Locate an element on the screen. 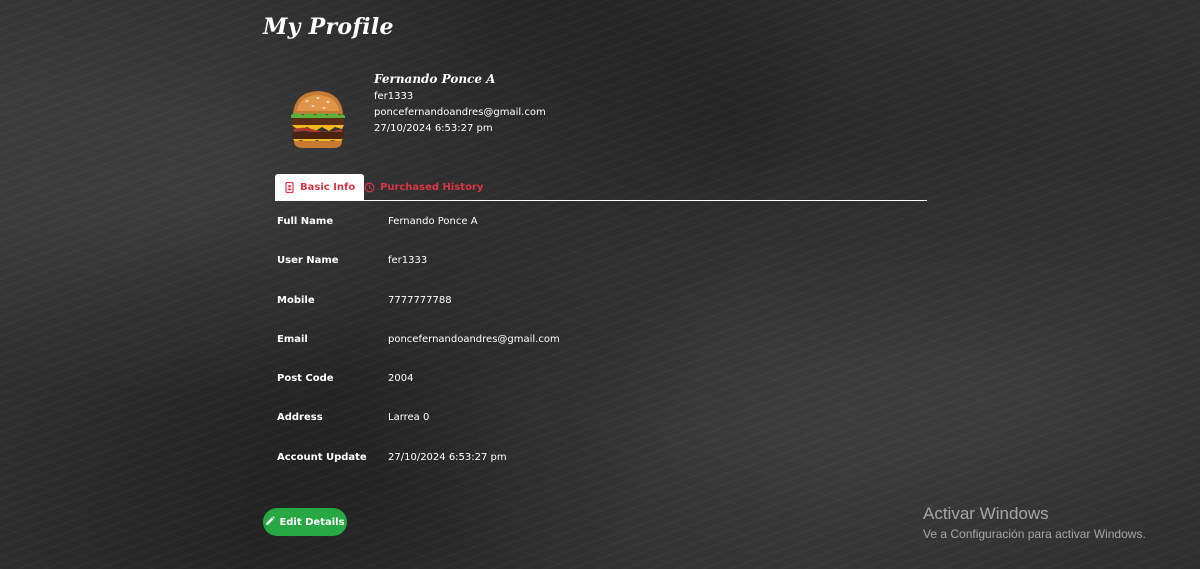 The height and width of the screenshot is (569, 1200). history-icon is located at coordinates (369, 187).